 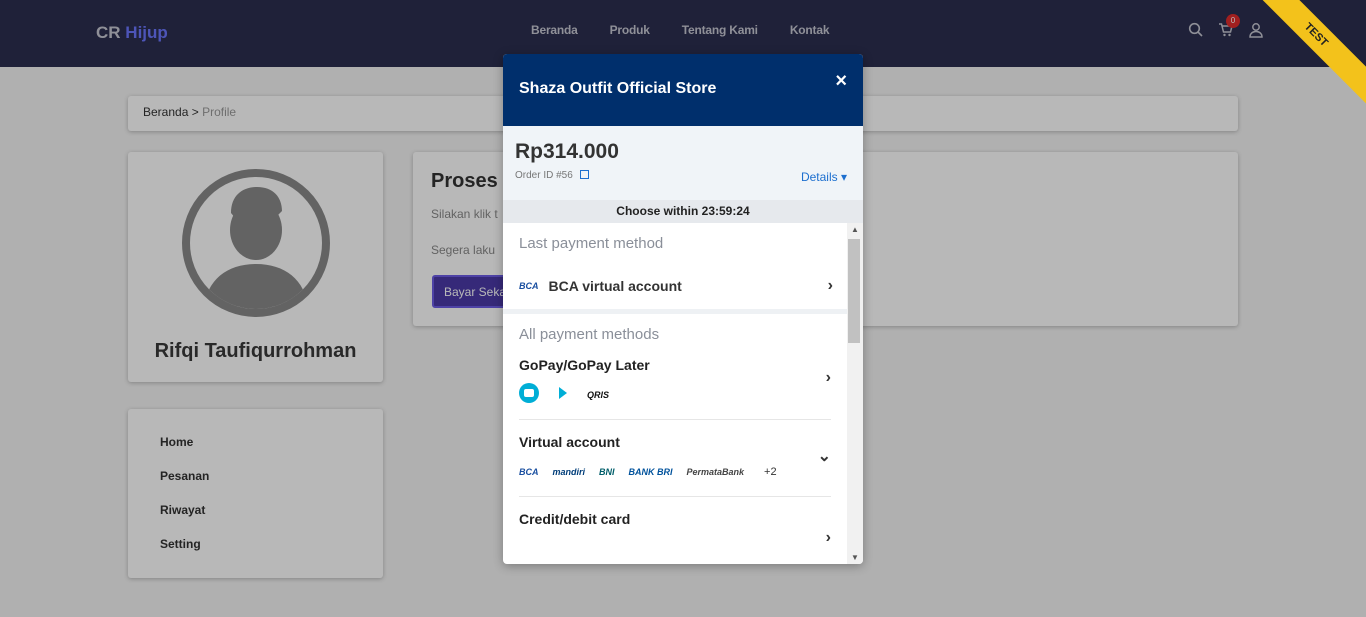 I want to click on qris-logo: QRIS, so click(x=598, y=395).